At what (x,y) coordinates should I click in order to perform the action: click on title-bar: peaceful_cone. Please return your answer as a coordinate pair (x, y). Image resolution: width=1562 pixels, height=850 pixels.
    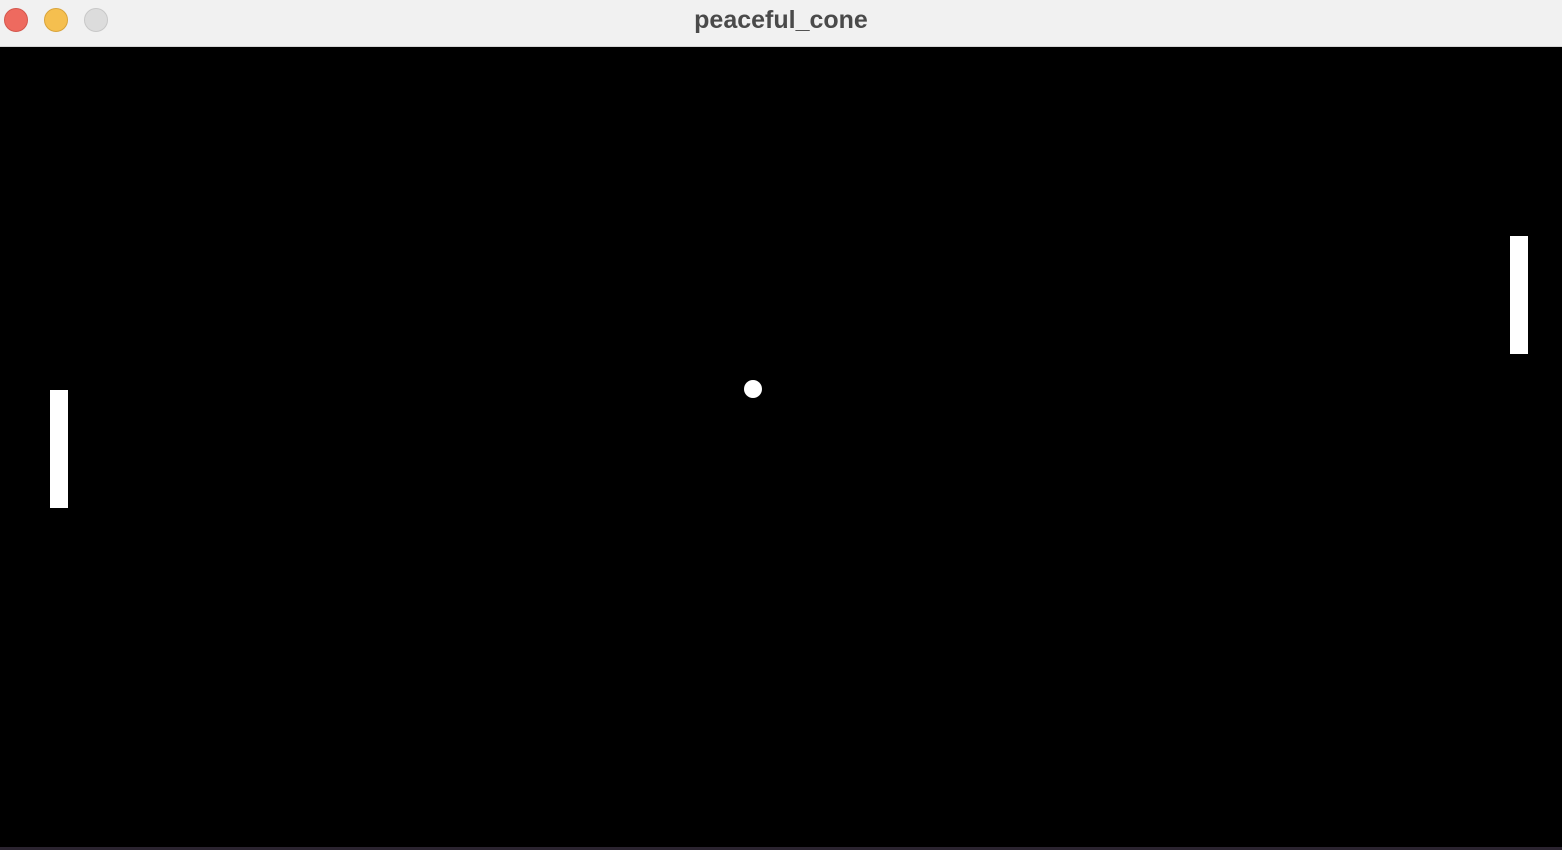
    Looking at the image, I should click on (781, 23).